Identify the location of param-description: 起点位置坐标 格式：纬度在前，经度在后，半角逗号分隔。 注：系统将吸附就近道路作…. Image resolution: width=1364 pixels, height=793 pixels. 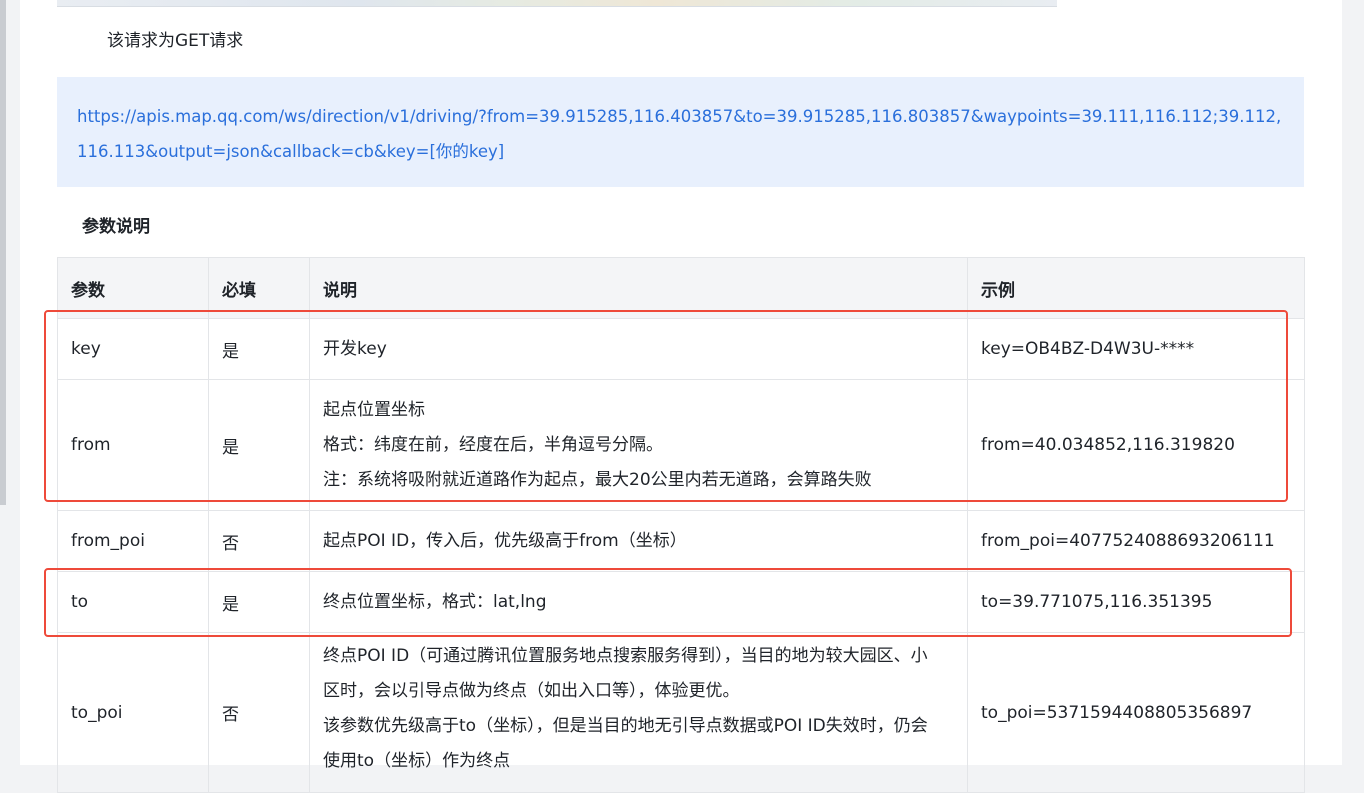
(638, 445).